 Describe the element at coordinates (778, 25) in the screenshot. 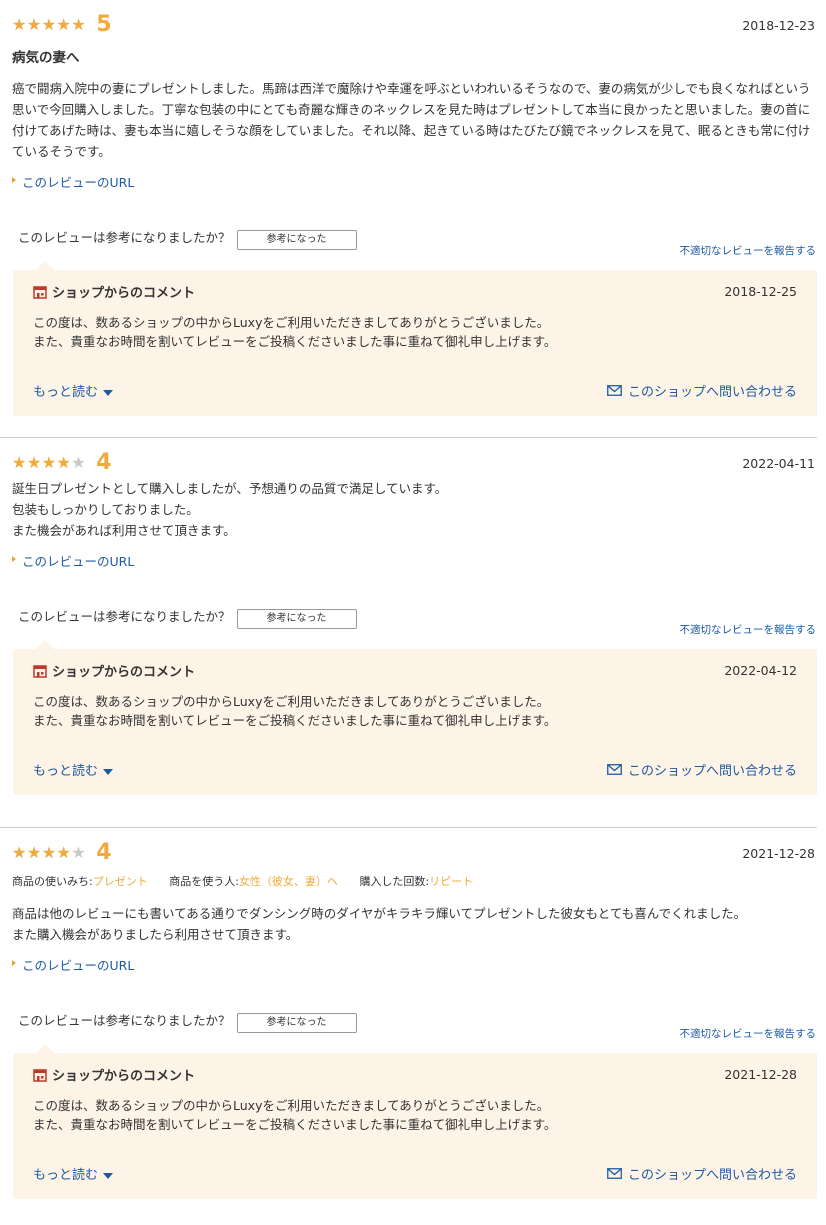

I see `review-date: 2018-12-23` at that location.